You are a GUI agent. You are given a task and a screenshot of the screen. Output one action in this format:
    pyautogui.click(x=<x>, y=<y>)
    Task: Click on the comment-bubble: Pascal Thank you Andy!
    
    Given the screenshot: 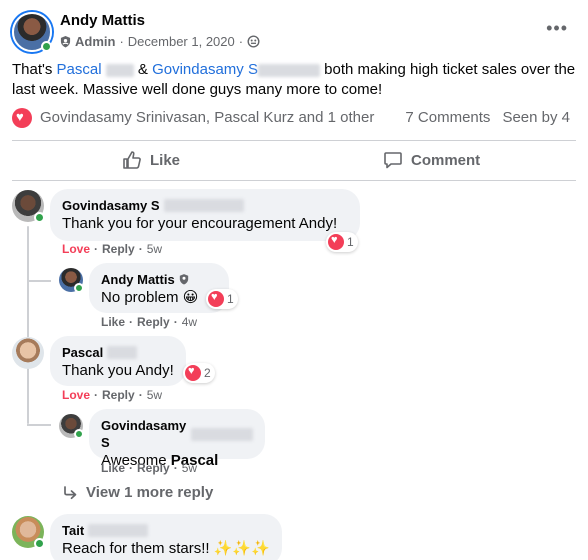 What is the action you would take?
    pyautogui.click(x=118, y=361)
    